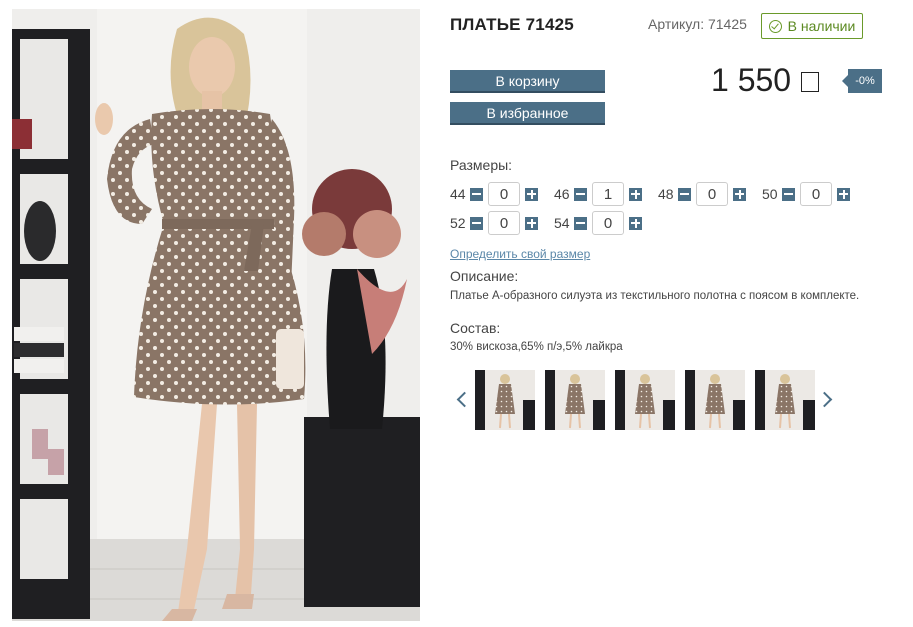  Describe the element at coordinates (562, 194) in the screenshot. I see `size-label: 46` at that location.